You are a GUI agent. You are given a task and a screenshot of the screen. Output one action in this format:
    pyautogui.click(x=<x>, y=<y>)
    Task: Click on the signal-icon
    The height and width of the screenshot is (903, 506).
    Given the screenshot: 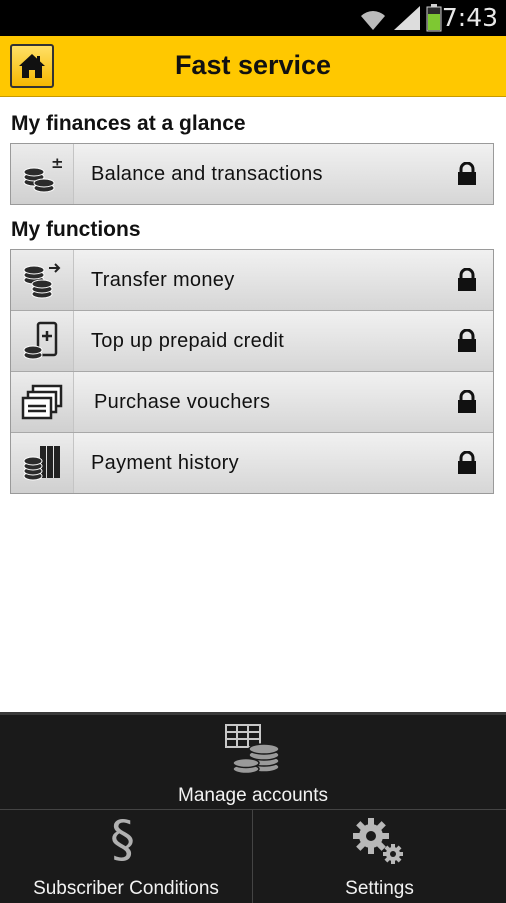 What is the action you would take?
    pyautogui.click(x=407, y=18)
    